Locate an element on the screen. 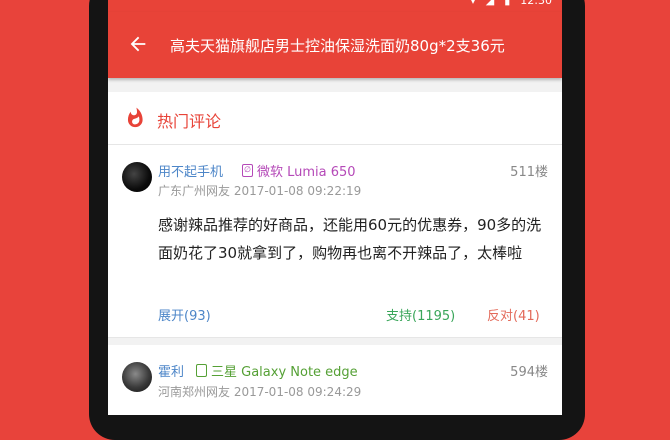  status-bar: ▾ ◢ ▮ 12:30 is located at coordinates (335, 6).